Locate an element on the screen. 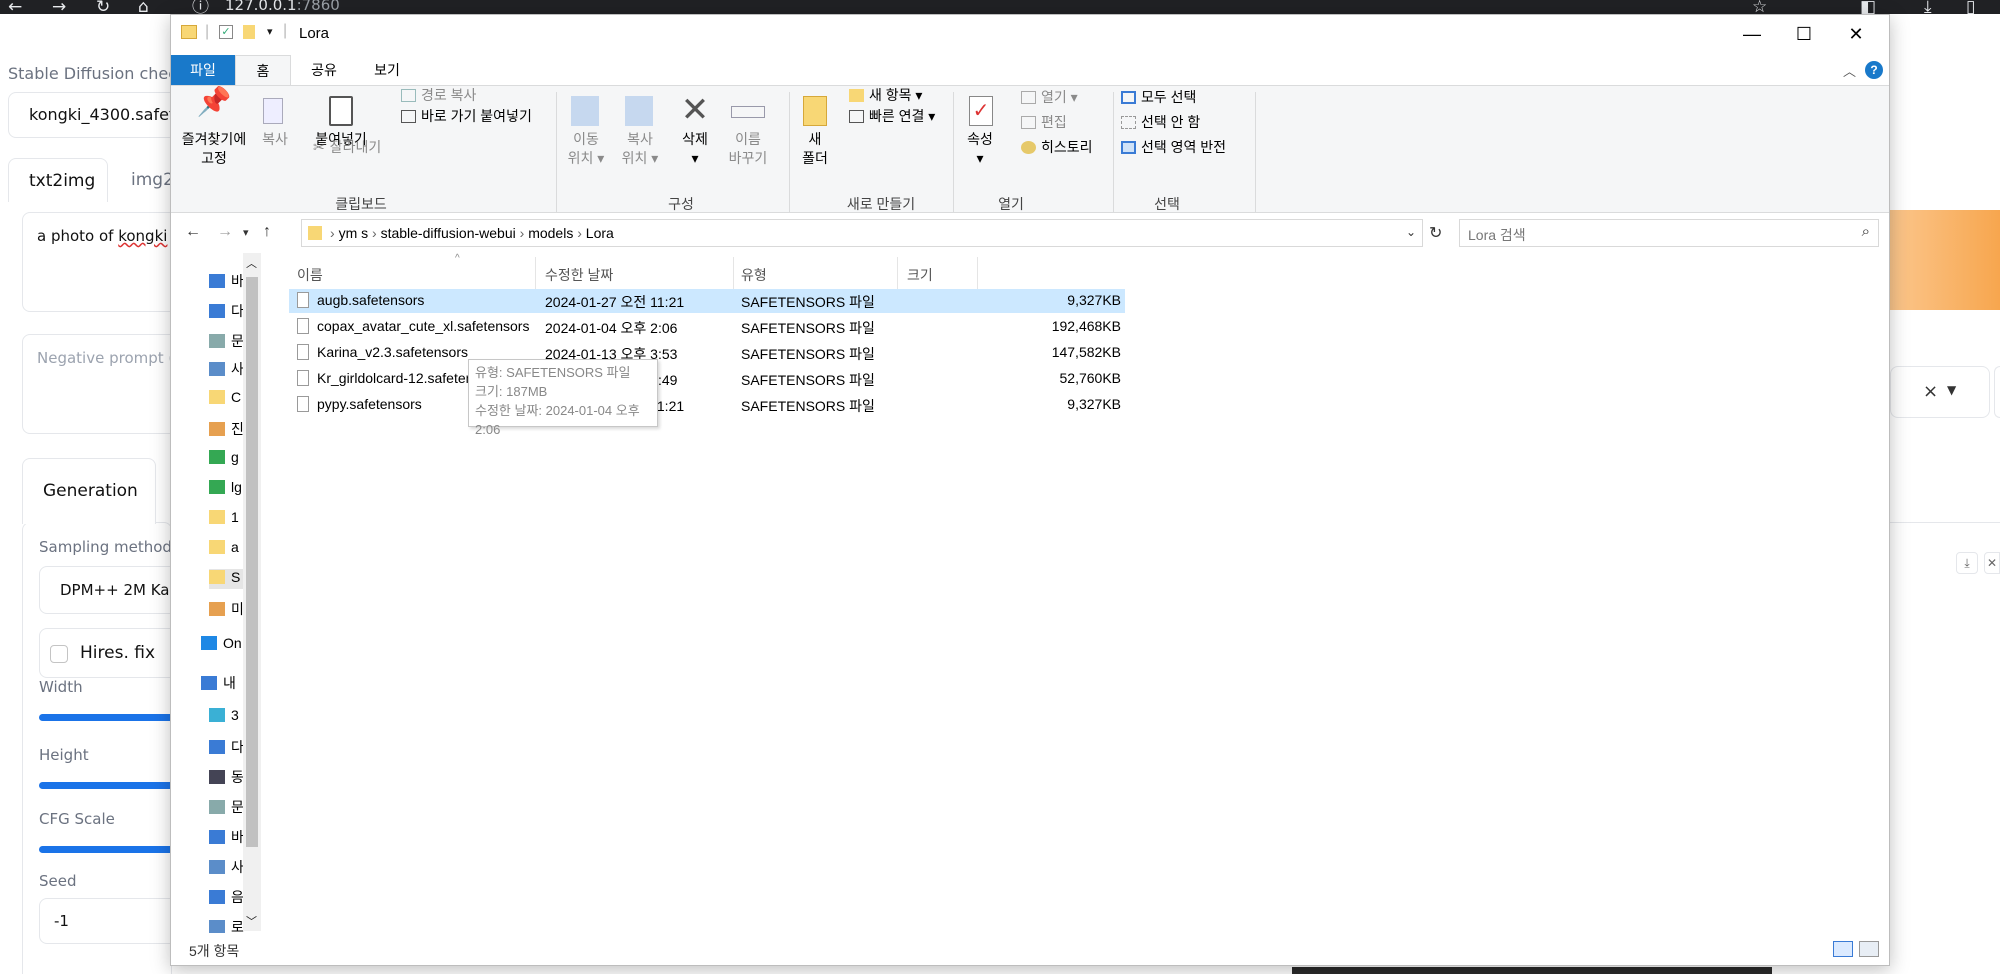 This screenshot has height=974, width=2000. tab-generation: Generation is located at coordinates (89, 491).